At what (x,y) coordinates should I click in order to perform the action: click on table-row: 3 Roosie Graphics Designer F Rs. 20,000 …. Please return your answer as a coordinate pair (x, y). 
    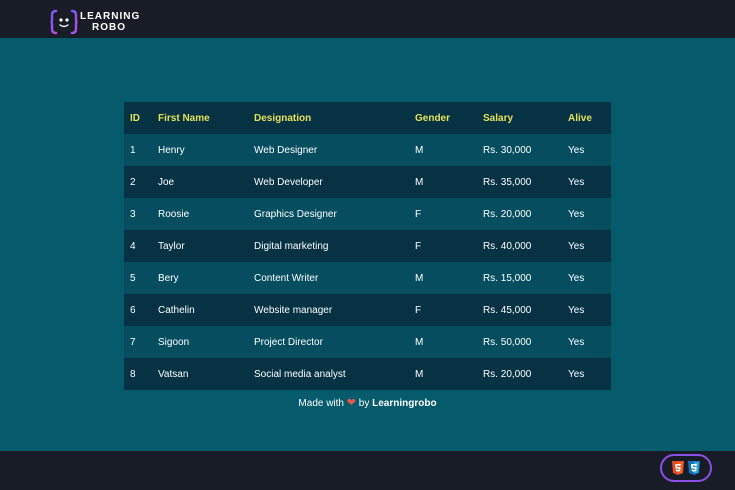
    Looking at the image, I should click on (367, 214).